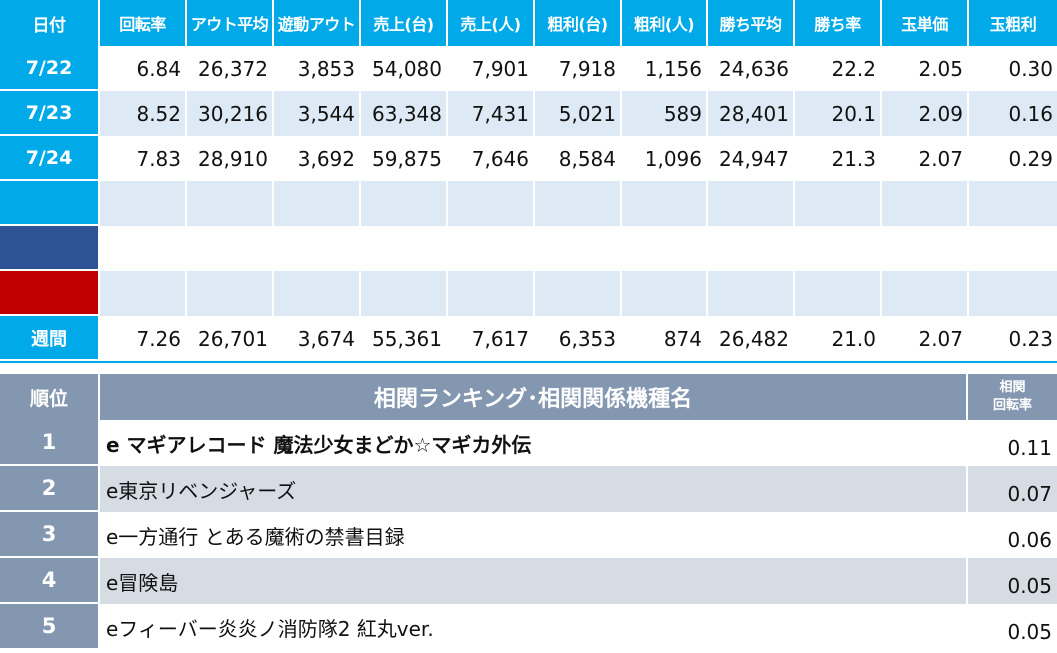 This screenshot has height=653, width=1057. I want to click on cell-value: 24,947, so click(751, 158).